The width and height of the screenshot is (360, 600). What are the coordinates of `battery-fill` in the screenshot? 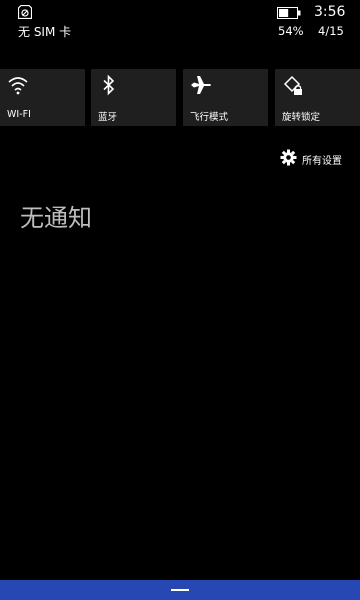 It's located at (284, 13).